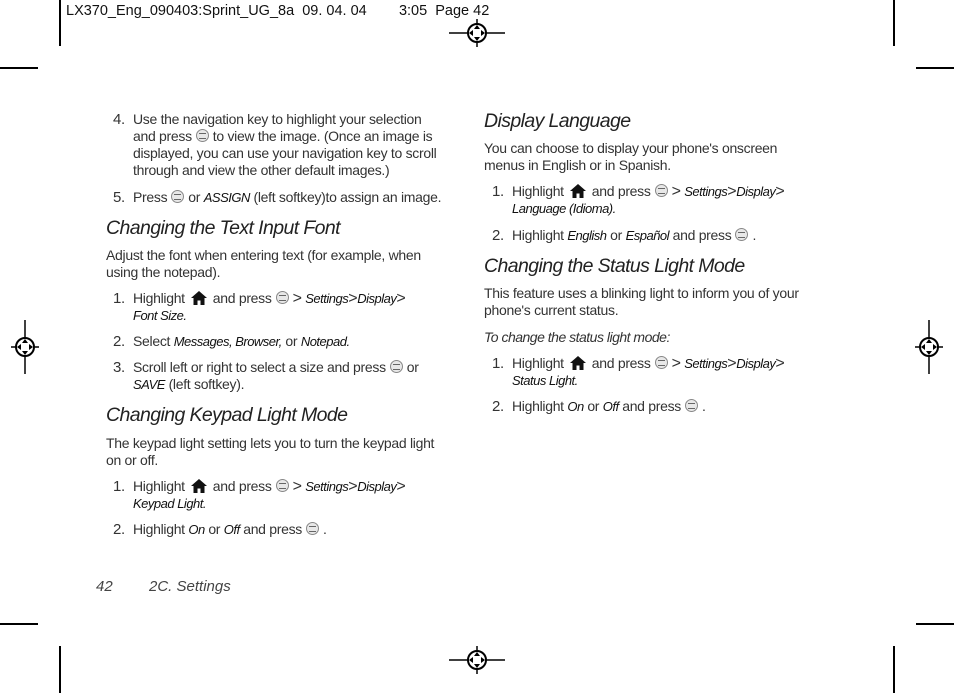  I want to click on crop-mark-bottom-left-horizontal, so click(19, 624).